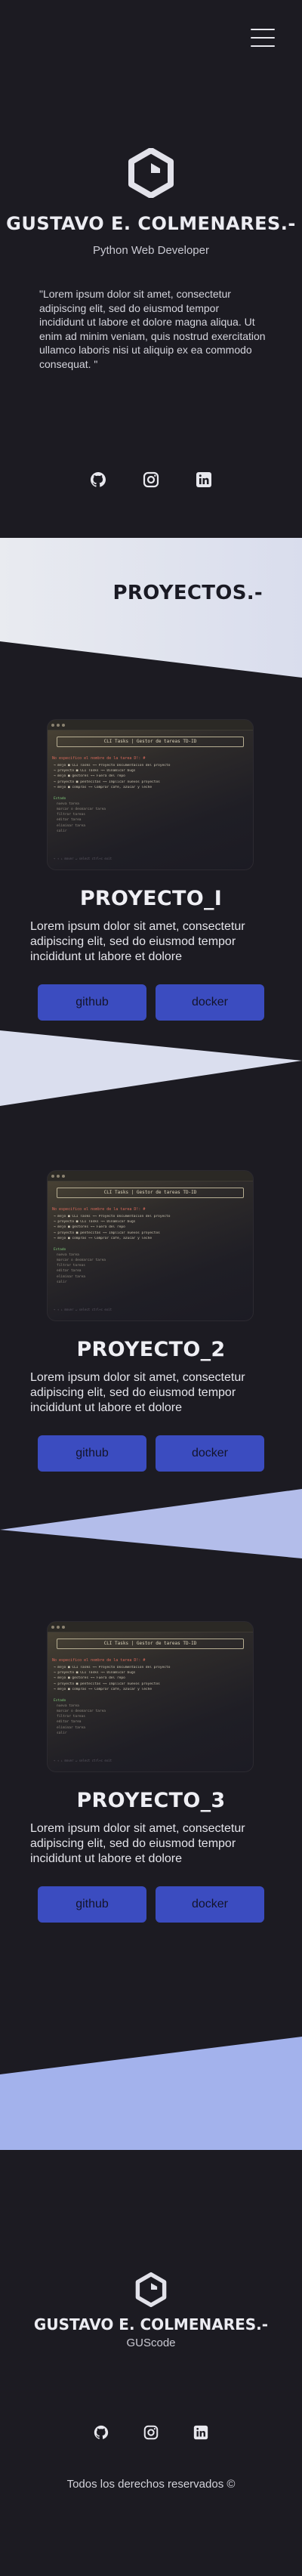 This screenshot has width=302, height=2576. Describe the element at coordinates (151, 174) in the screenshot. I see `hexagon-logo-icon` at that location.